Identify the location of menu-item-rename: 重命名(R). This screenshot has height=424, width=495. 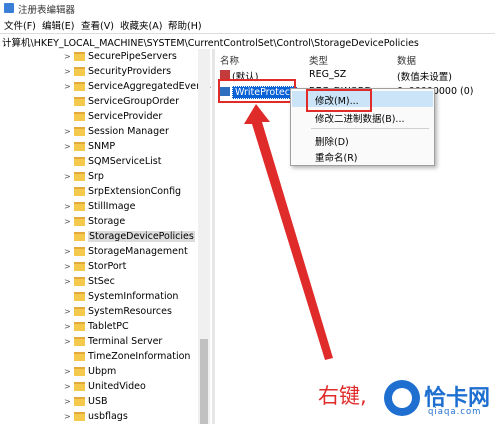
(336, 157).